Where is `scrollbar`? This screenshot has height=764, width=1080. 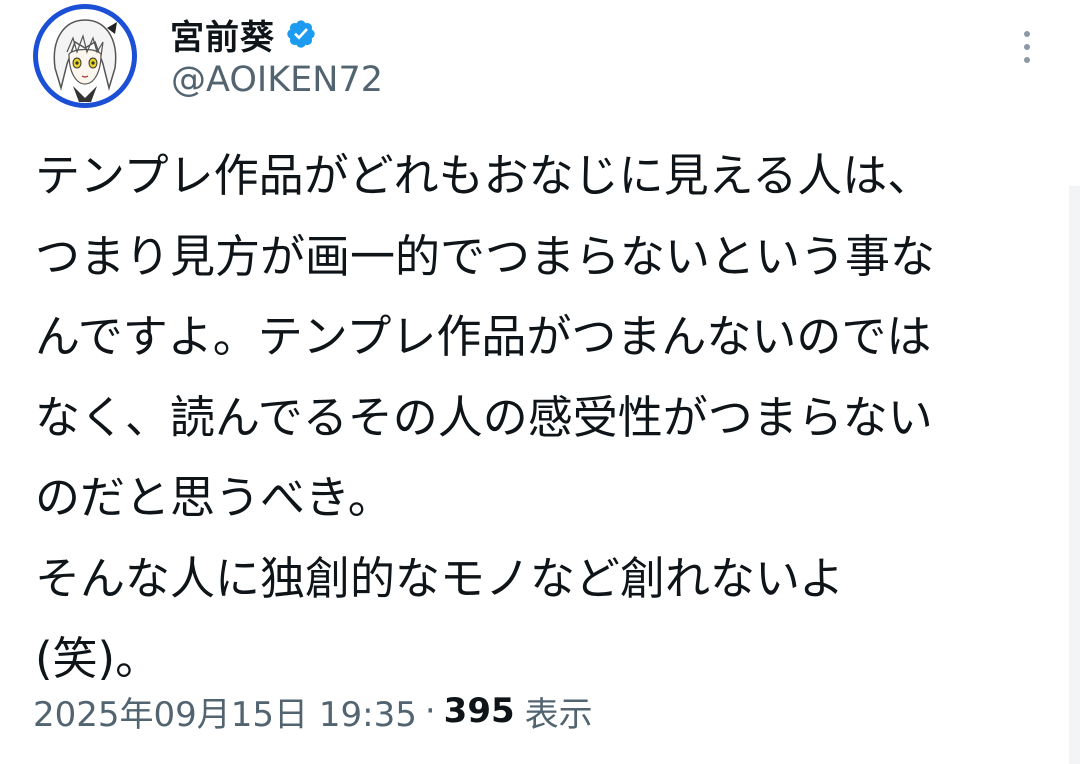
scrollbar is located at coordinates (1074, 475).